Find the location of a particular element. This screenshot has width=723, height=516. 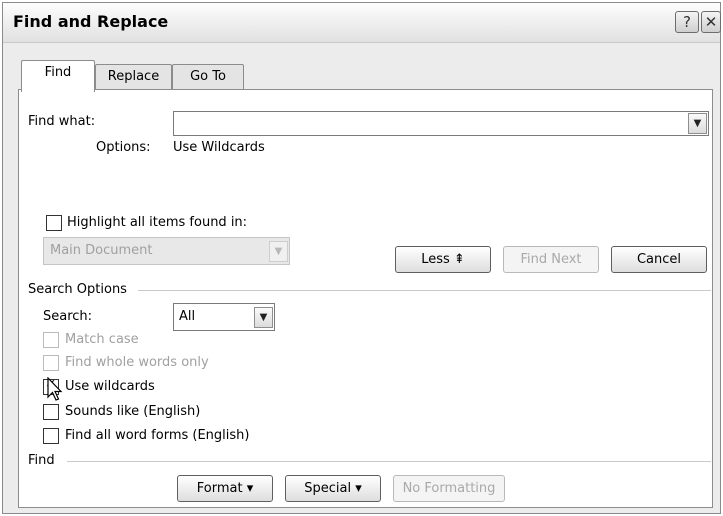

mouse-pointer-icon is located at coordinates (55, 389).